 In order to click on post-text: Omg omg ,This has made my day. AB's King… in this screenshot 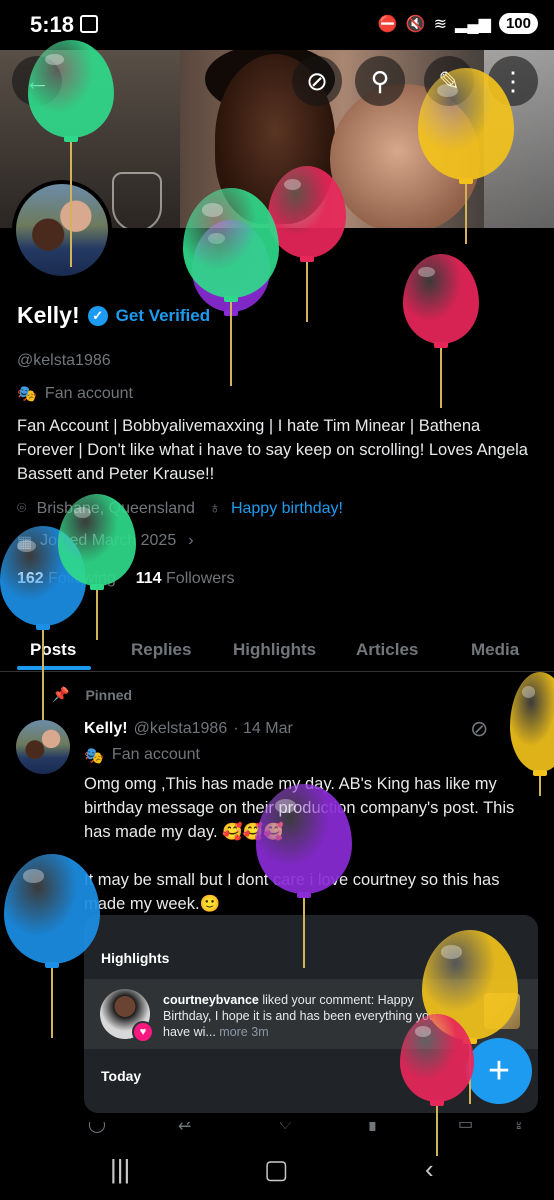, I will do `click(299, 844)`.